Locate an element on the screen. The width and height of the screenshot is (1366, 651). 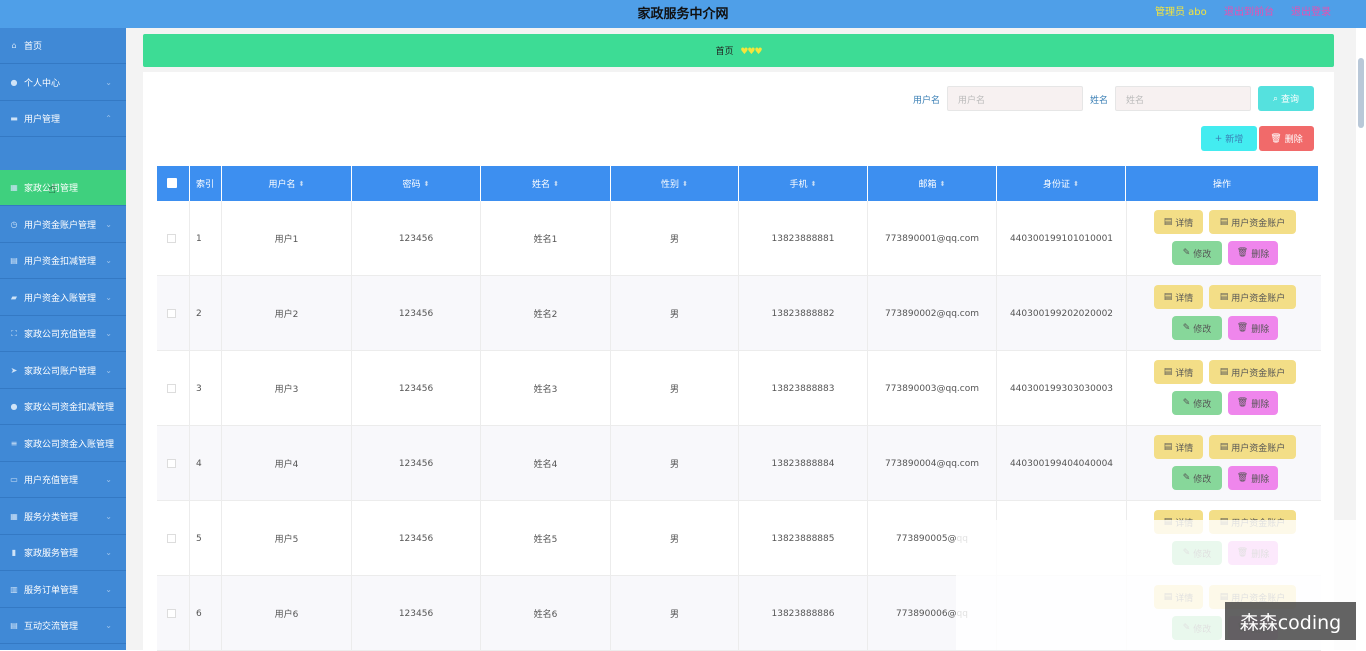
sidebar-item-home: ⌂ 首页 is located at coordinates (63, 46).